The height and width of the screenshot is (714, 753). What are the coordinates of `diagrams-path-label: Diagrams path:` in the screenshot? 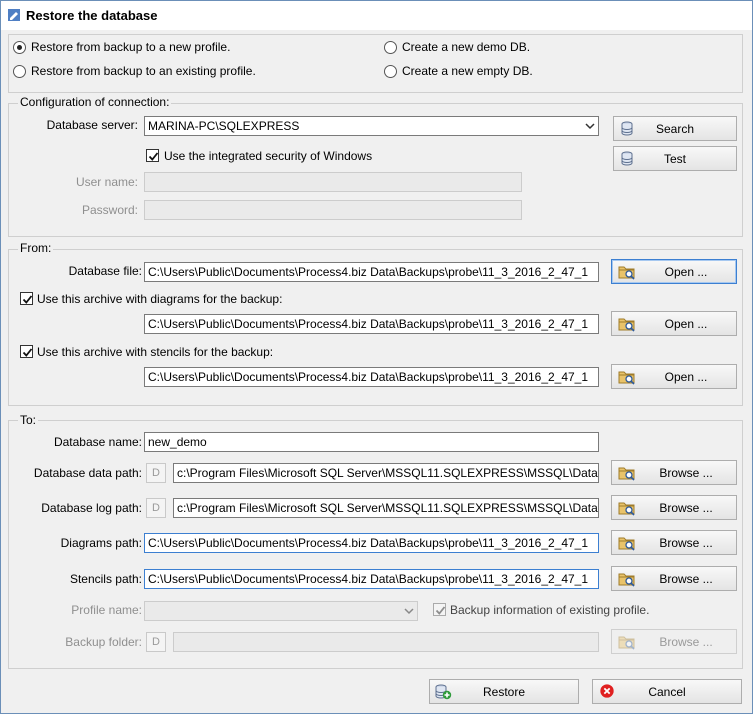 It's located at (101, 543).